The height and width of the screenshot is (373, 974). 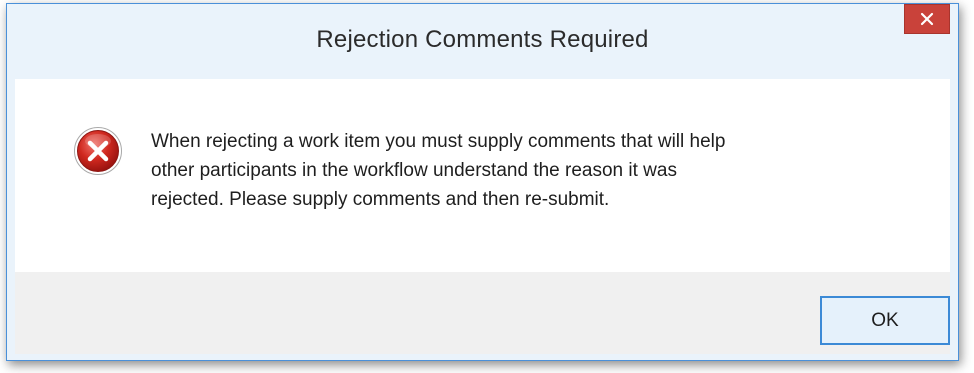 I want to click on ok-button: OK, so click(x=885, y=320).